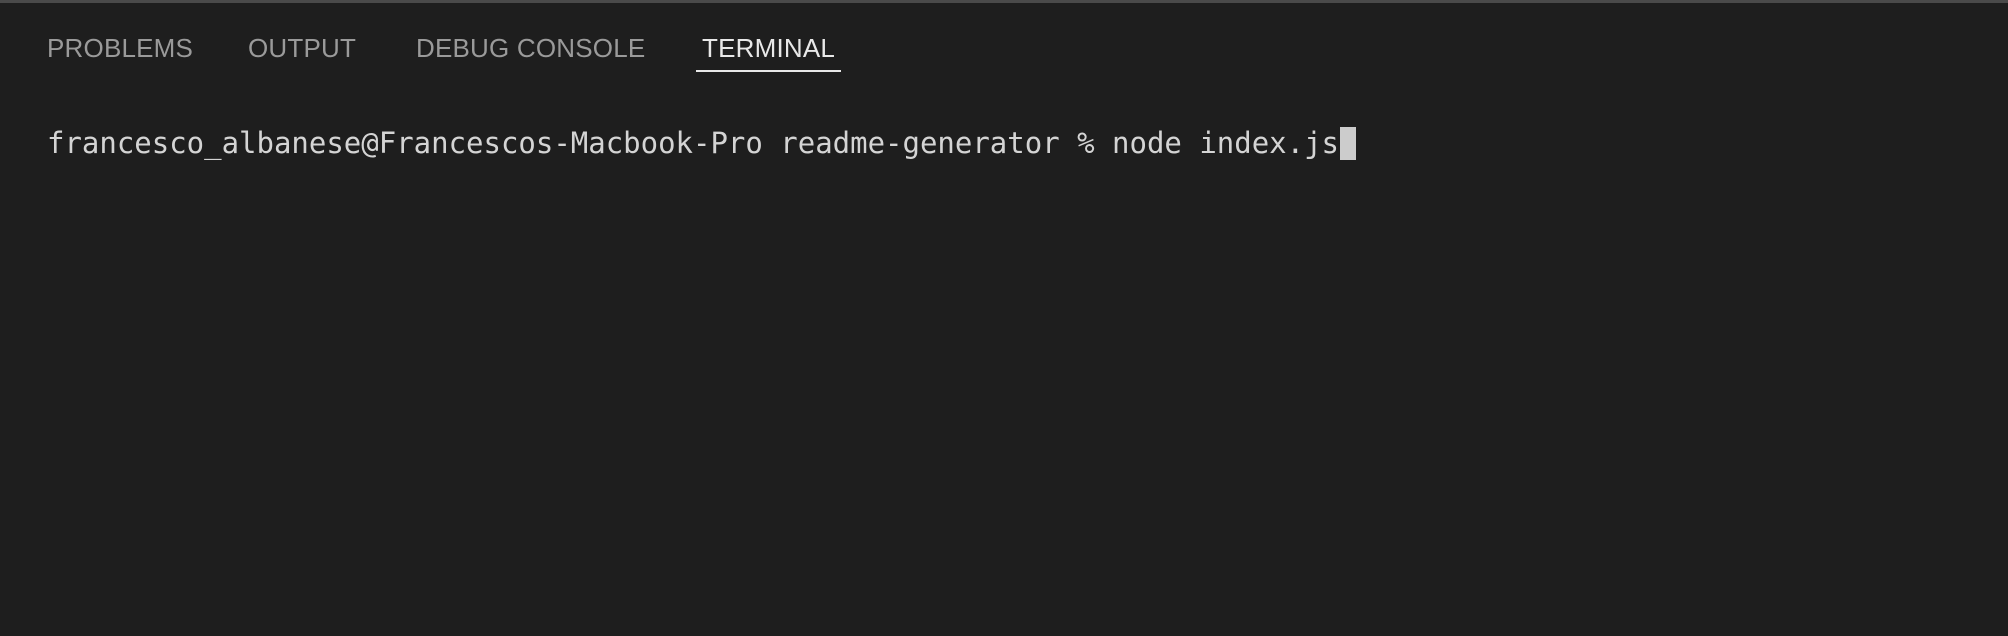 Image resolution: width=2008 pixels, height=636 pixels. I want to click on tab-terminal: TERMINAL, so click(768, 50).